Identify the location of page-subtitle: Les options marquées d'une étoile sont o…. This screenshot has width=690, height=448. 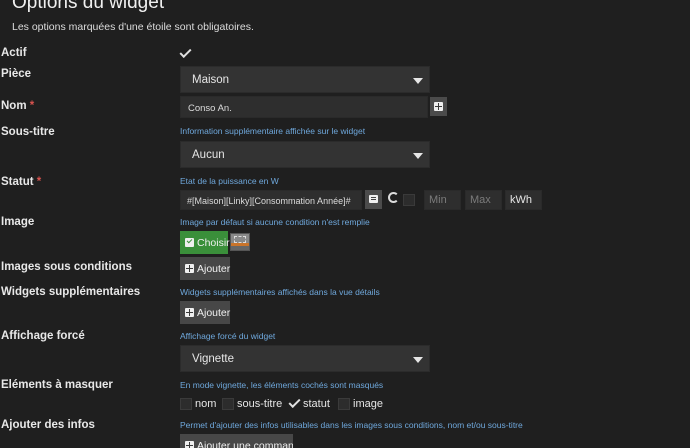
(133, 27).